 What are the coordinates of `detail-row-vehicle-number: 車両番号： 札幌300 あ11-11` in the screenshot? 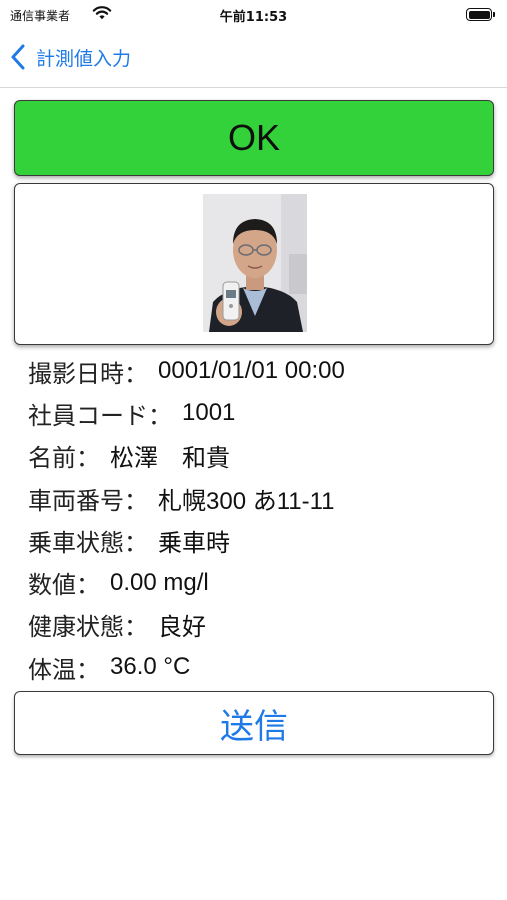 It's located at (258, 498).